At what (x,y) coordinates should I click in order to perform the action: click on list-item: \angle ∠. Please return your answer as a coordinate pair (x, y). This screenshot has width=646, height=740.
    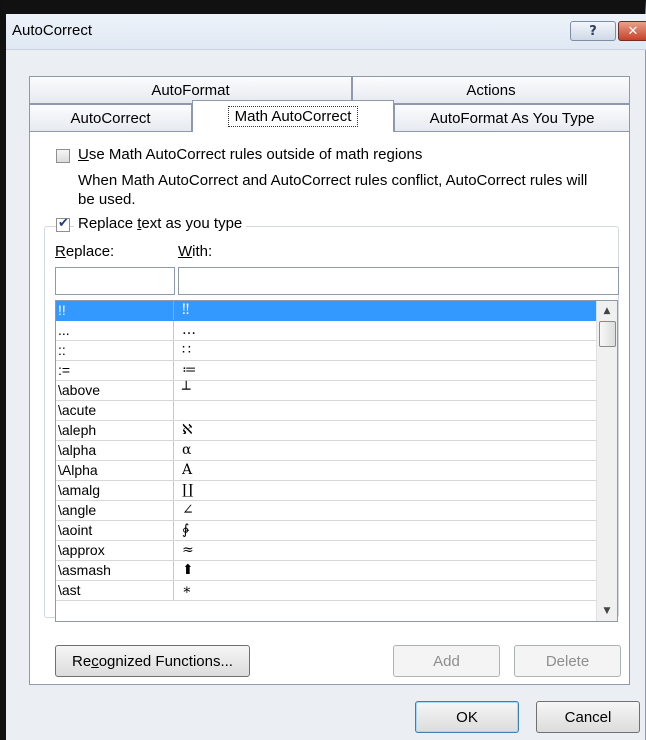
    Looking at the image, I should click on (326, 511).